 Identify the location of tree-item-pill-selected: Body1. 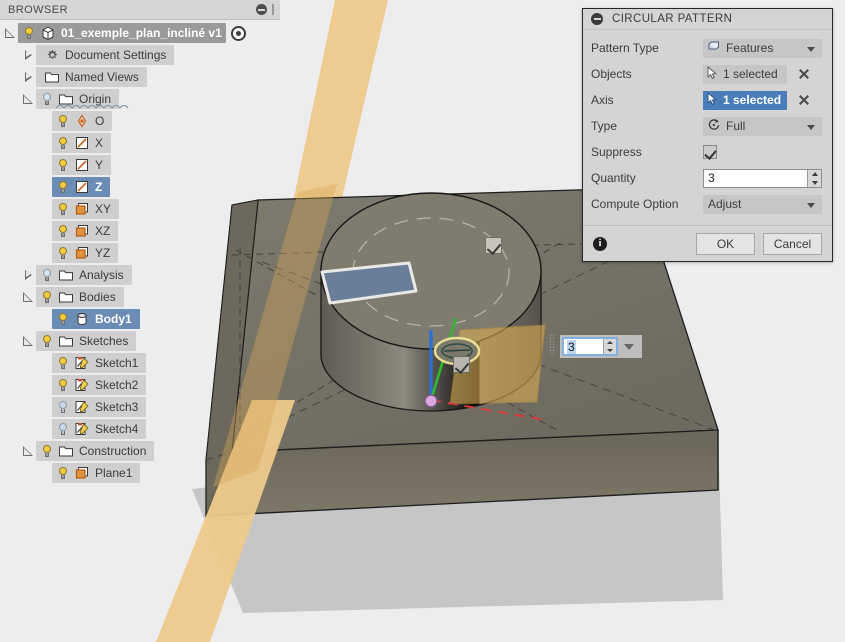
(96, 319).